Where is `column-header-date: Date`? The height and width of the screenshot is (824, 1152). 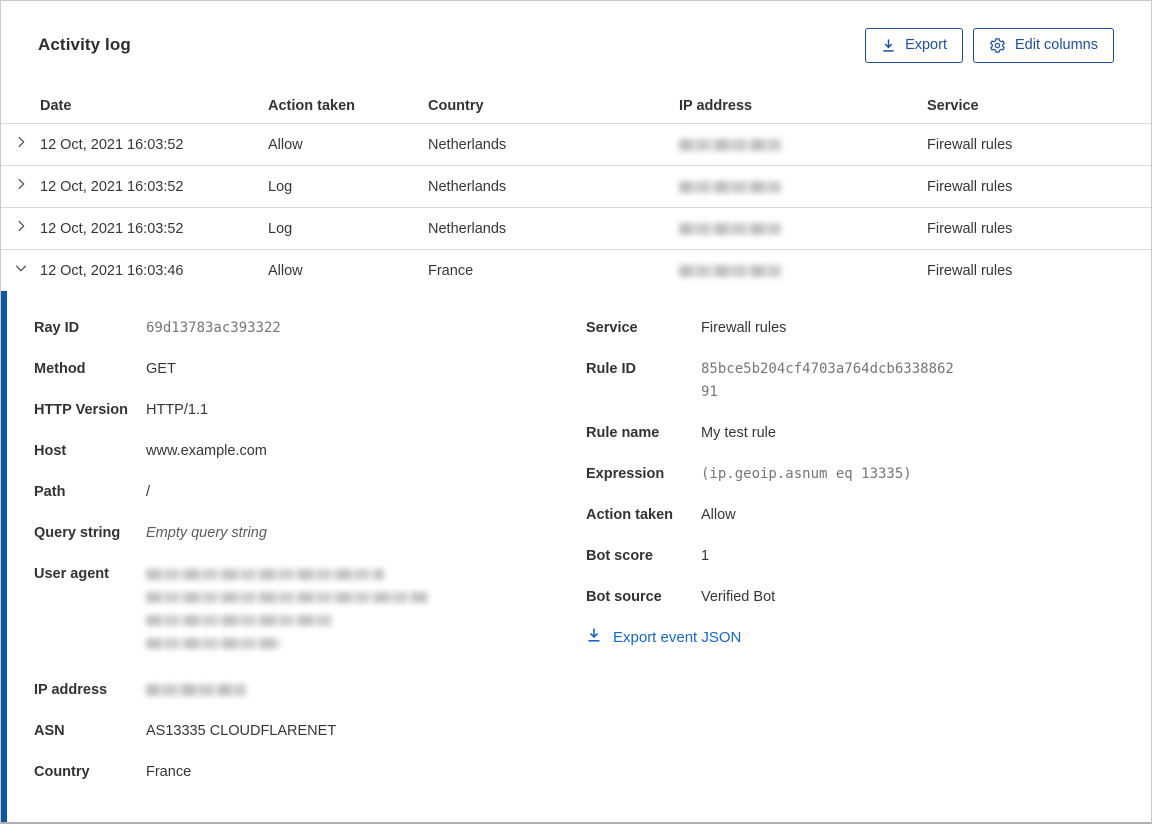 column-header-date: Date is located at coordinates (56, 106).